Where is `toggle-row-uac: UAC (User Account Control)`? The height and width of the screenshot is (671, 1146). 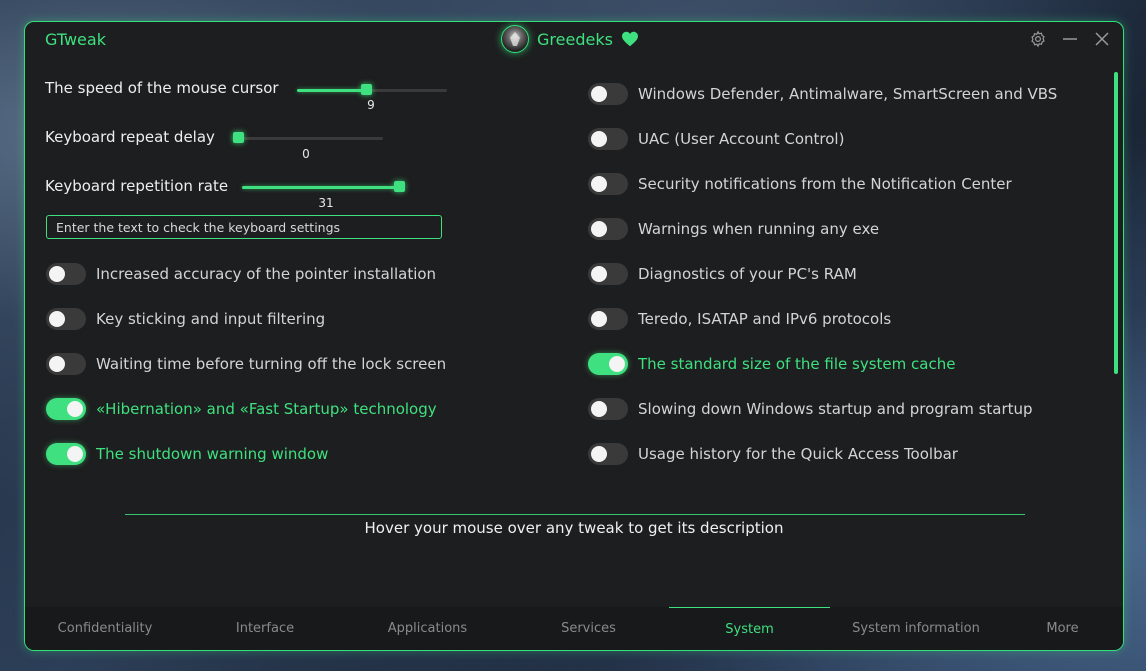
toggle-row-uac: UAC (User Account Control) is located at coordinates (716, 139).